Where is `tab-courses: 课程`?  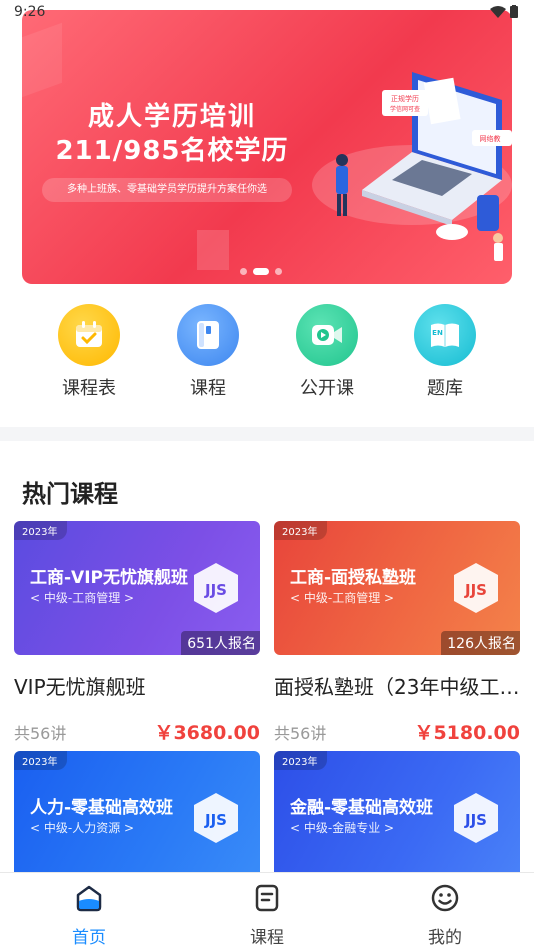 tab-courses: 课程 is located at coordinates (267, 911).